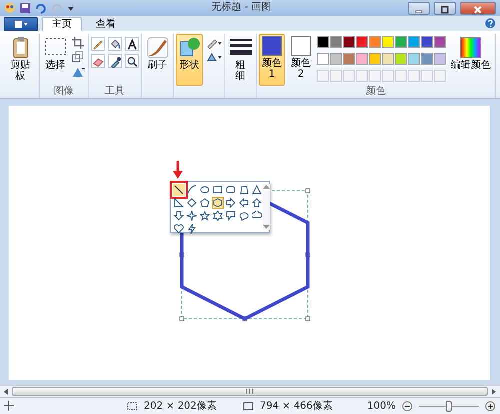 The image size is (500, 414). I want to click on canvas-size: 794 × 466像素, so click(296, 407).